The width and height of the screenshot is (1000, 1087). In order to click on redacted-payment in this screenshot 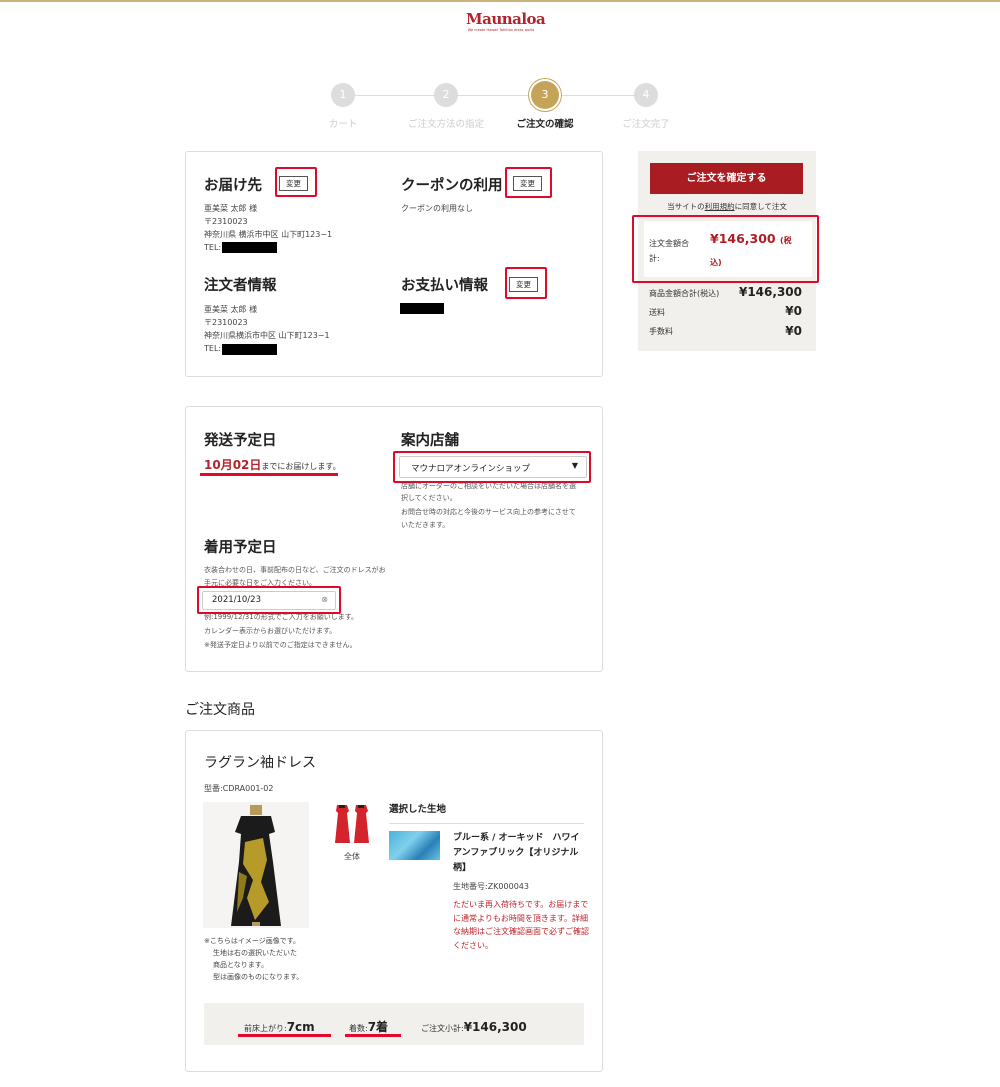, I will do `click(422, 308)`.